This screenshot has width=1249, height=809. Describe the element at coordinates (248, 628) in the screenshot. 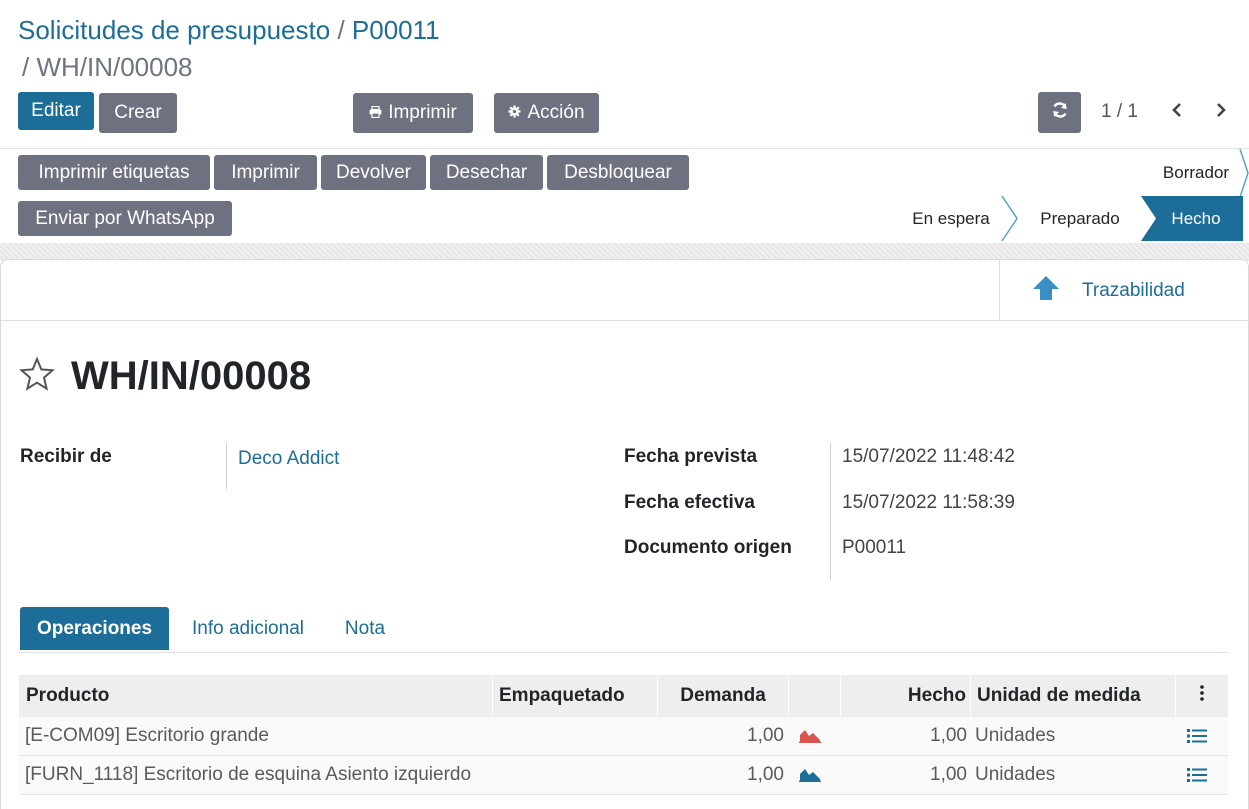

I see `tab-additional-info: Info adicional` at that location.